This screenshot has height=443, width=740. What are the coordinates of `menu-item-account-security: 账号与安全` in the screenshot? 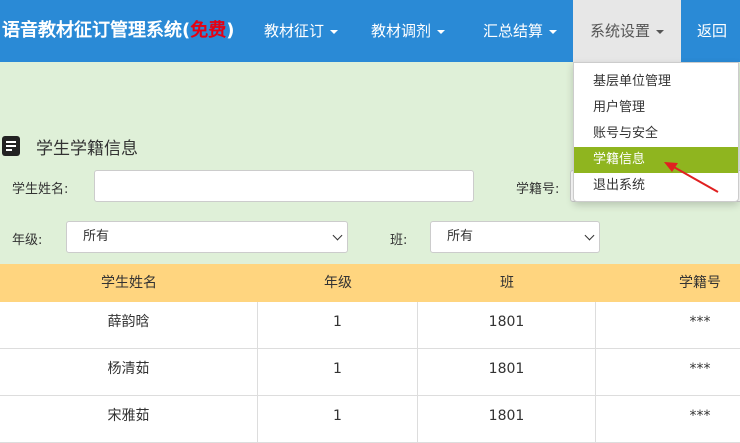 It's located at (656, 134).